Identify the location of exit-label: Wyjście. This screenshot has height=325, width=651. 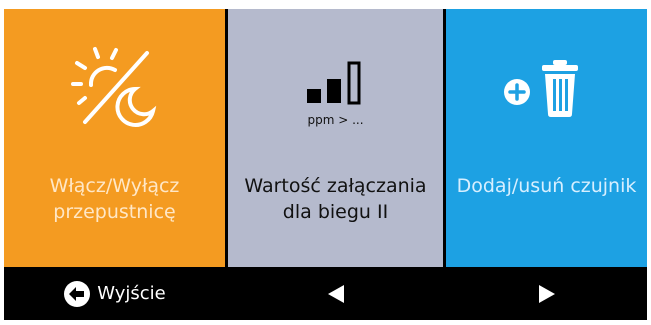
(131, 293).